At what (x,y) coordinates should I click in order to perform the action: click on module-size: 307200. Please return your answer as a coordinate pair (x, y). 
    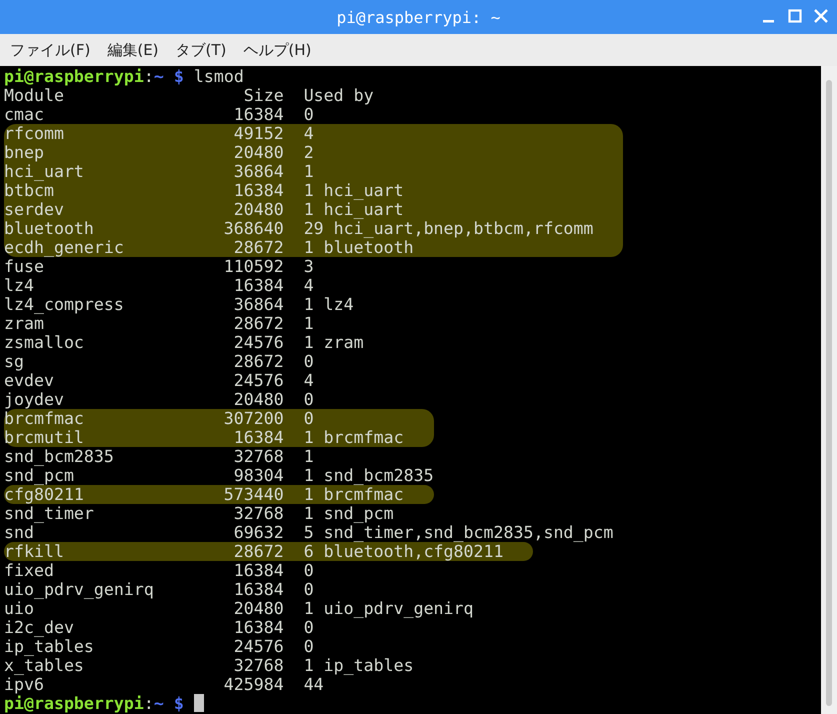
    Looking at the image, I should click on (253, 418).